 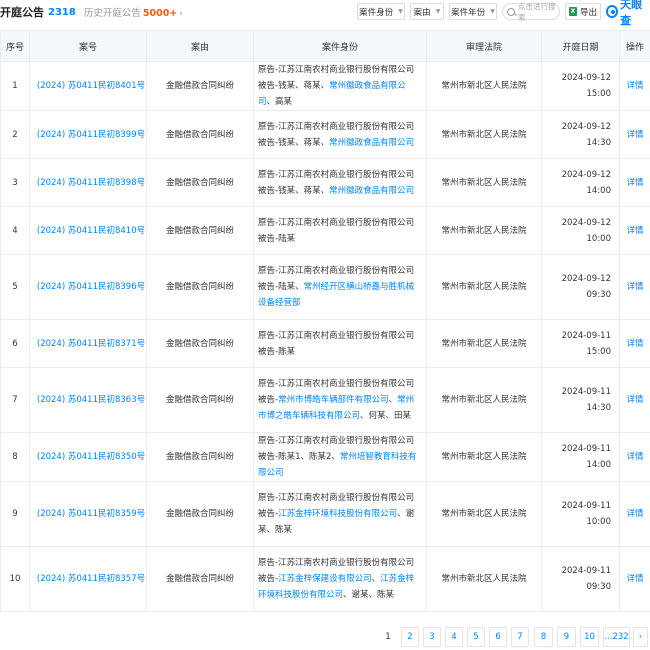 What do you see at coordinates (386, 416) in the screenshot?
I see `party-text: 、何某、田某` at bounding box center [386, 416].